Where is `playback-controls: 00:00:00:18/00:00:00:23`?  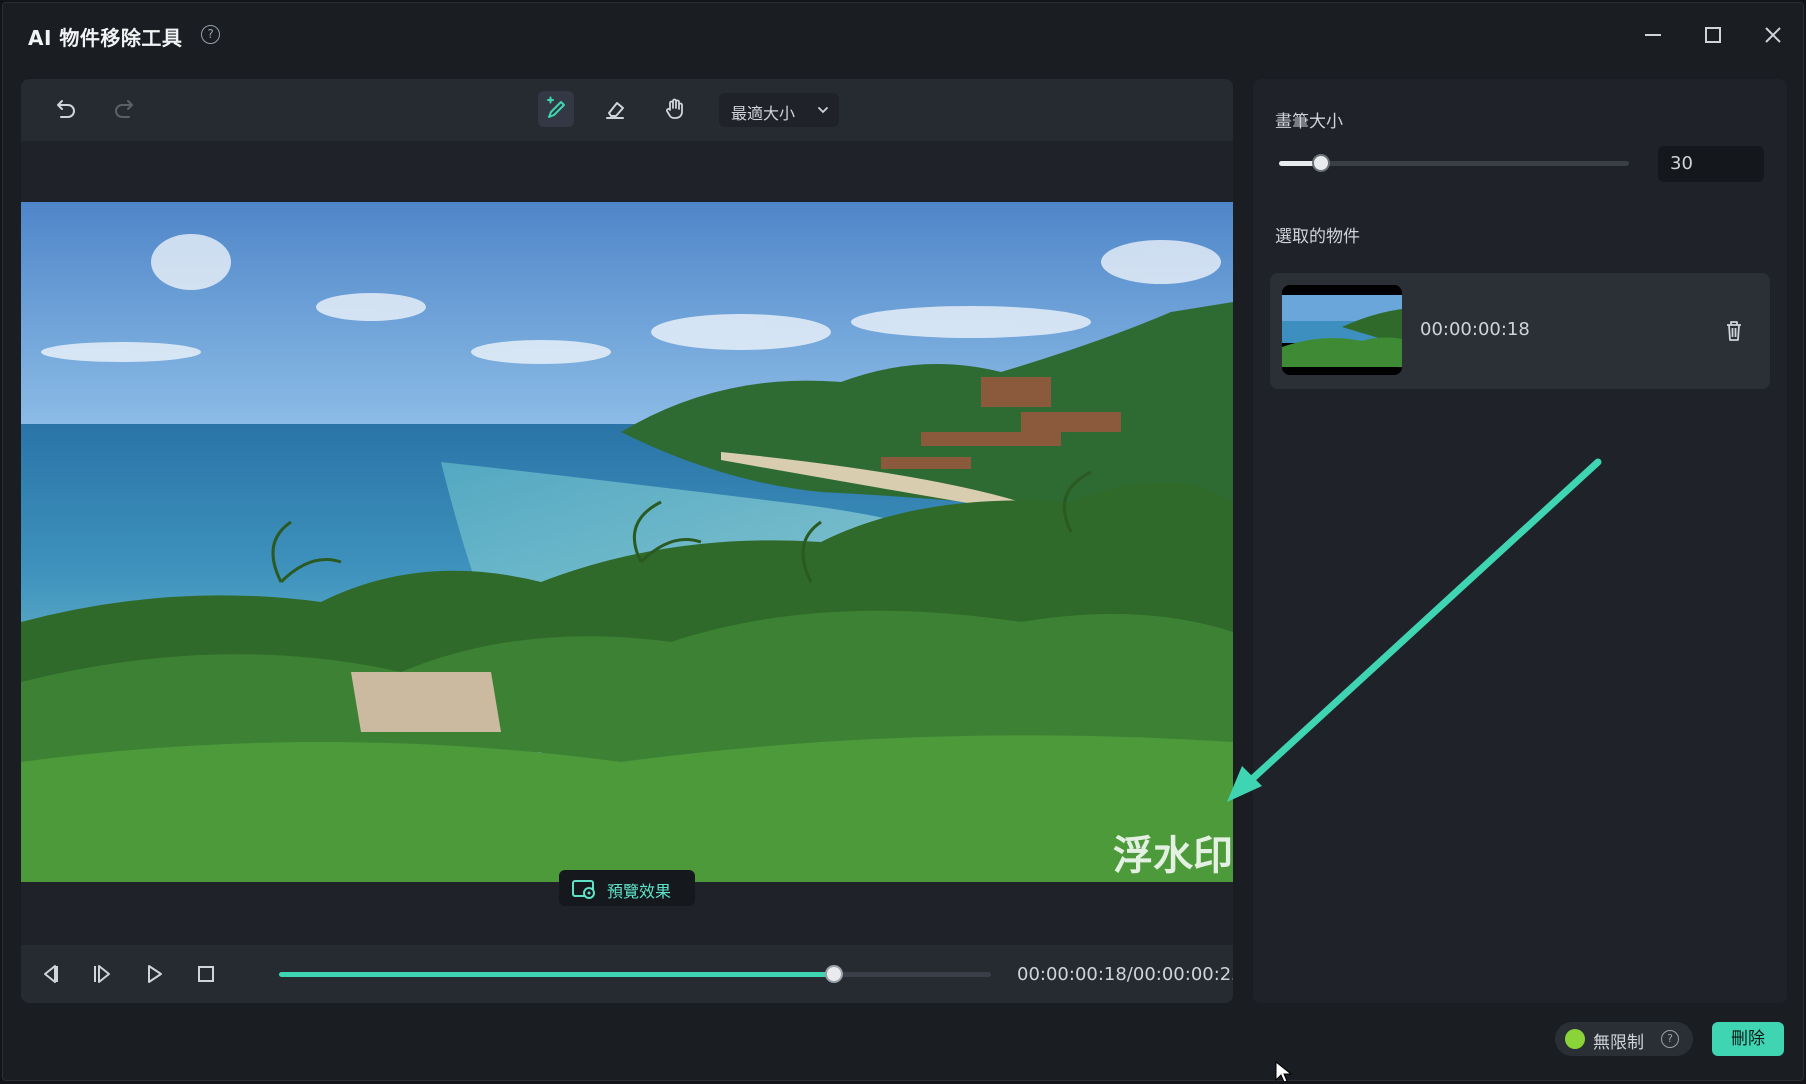 playback-controls: 00:00:00:18/00:00:00:23 is located at coordinates (627, 974).